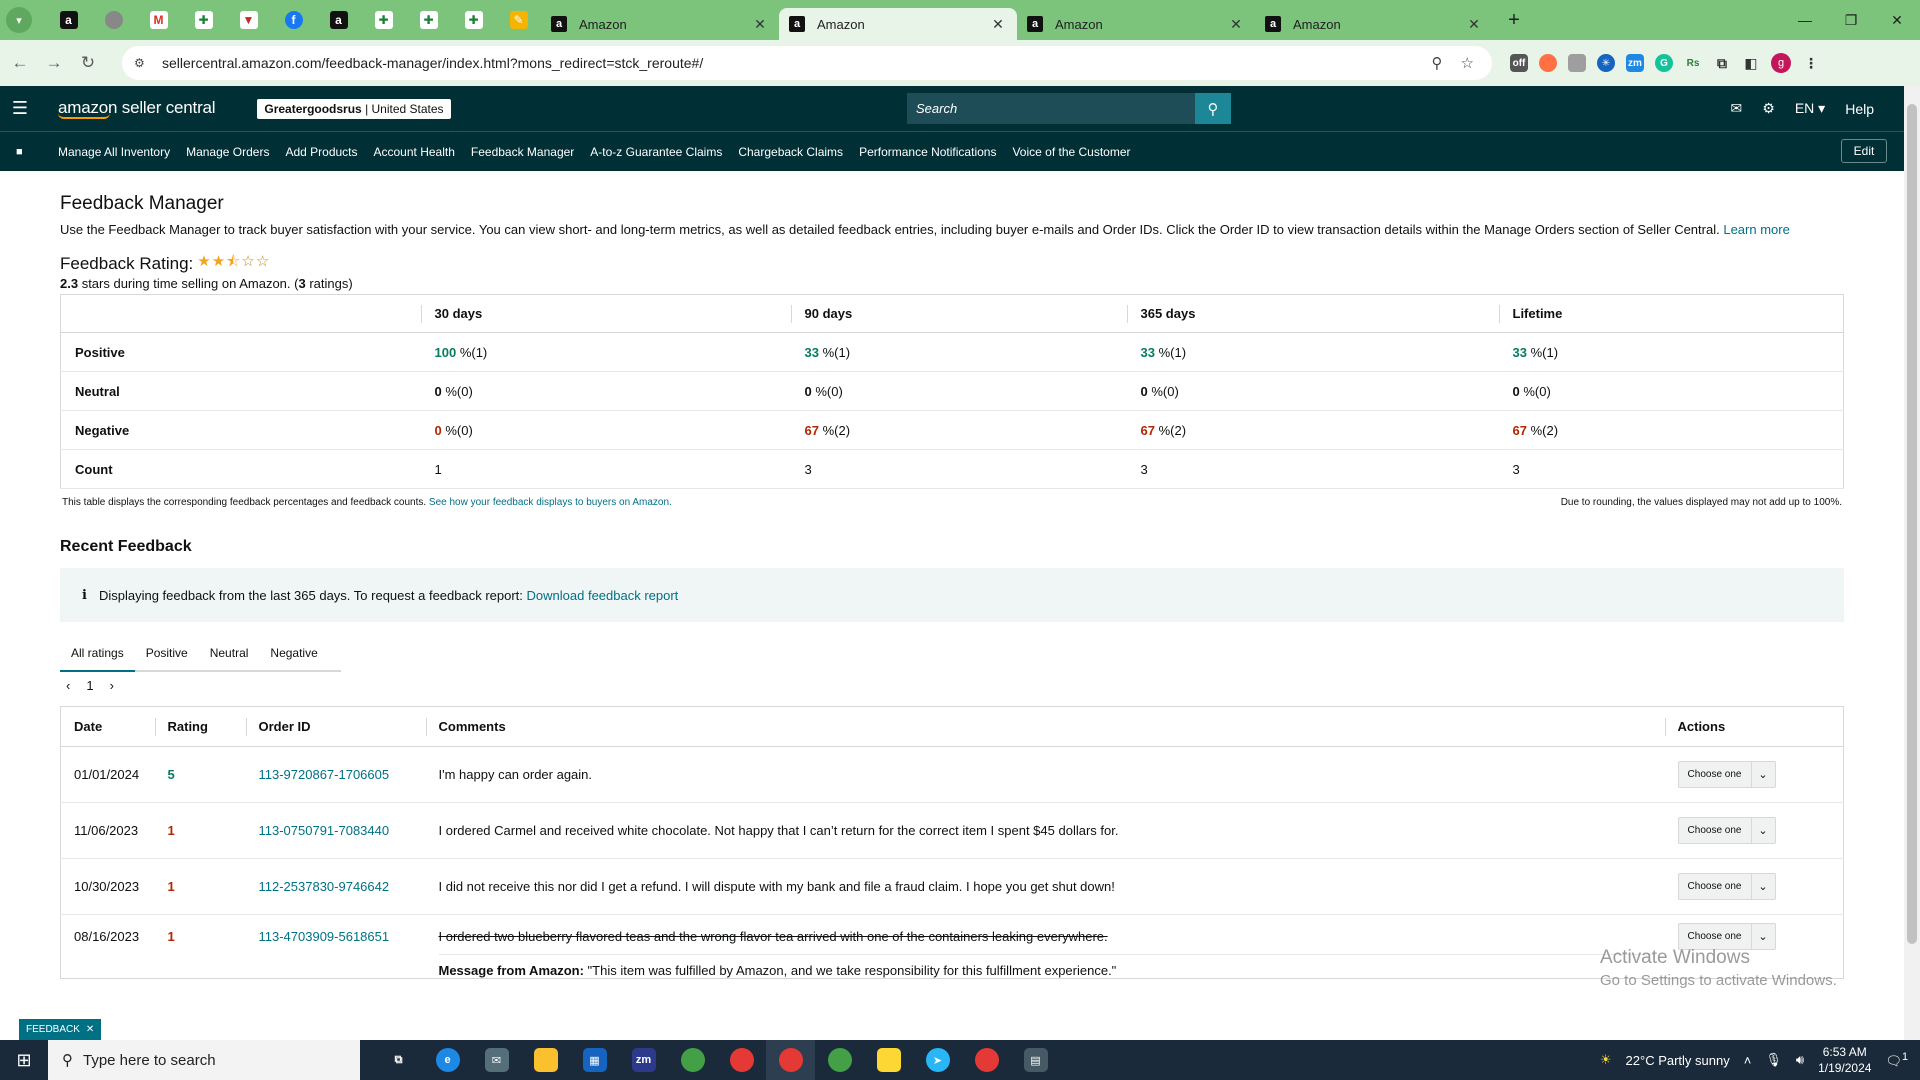 The image size is (1920, 1080). I want to click on download-report-link: Download feedback report, so click(603, 595).